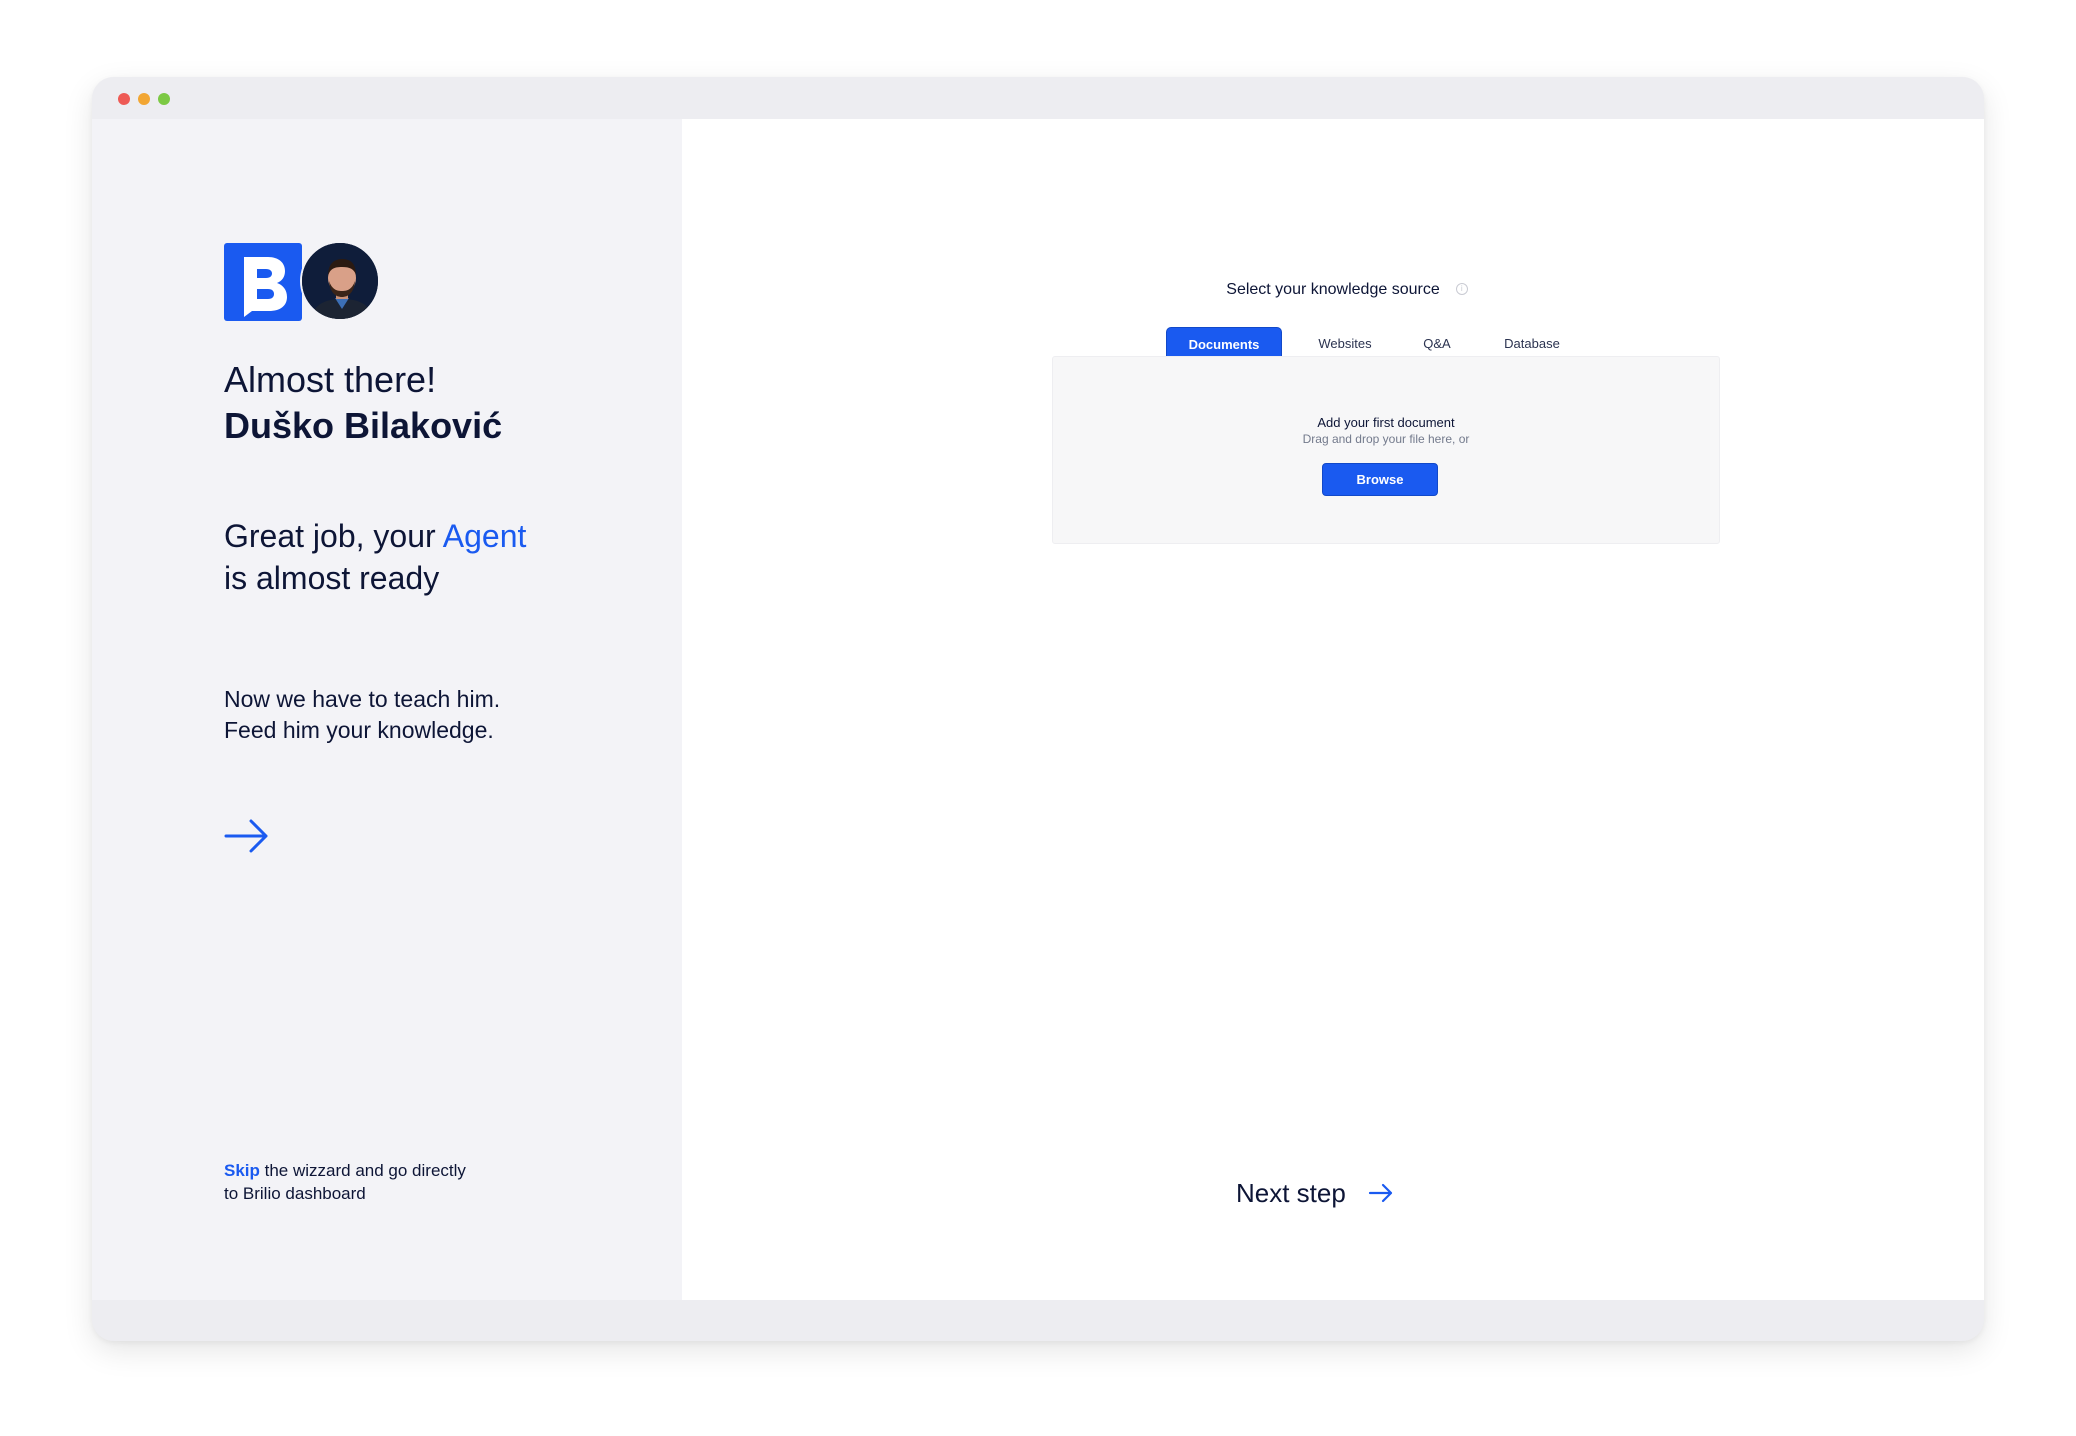 This screenshot has height=1436, width=2076. What do you see at coordinates (424, 557) in the screenshot?
I see `agent-status-headline: Great job, your Agent is almost ready` at bounding box center [424, 557].